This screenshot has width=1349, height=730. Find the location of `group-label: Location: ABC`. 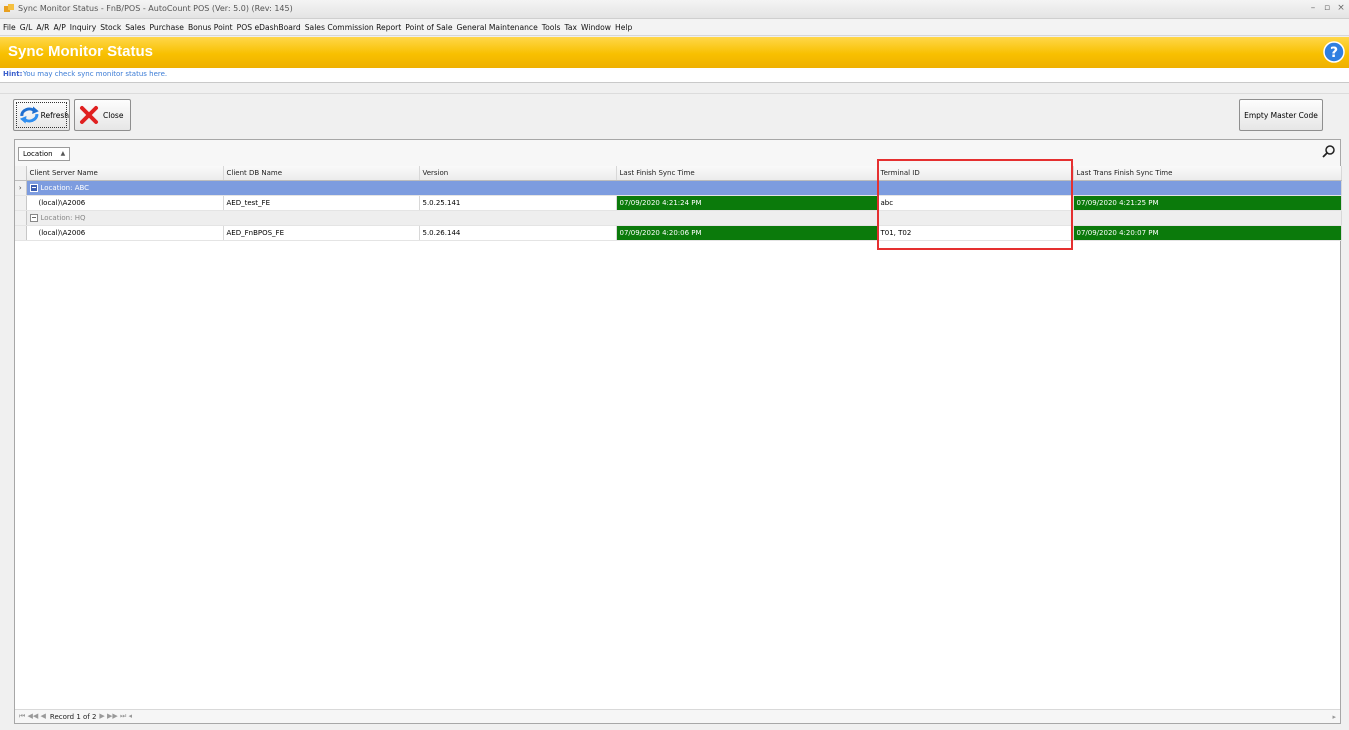

group-label: Location: ABC is located at coordinates (65, 188).